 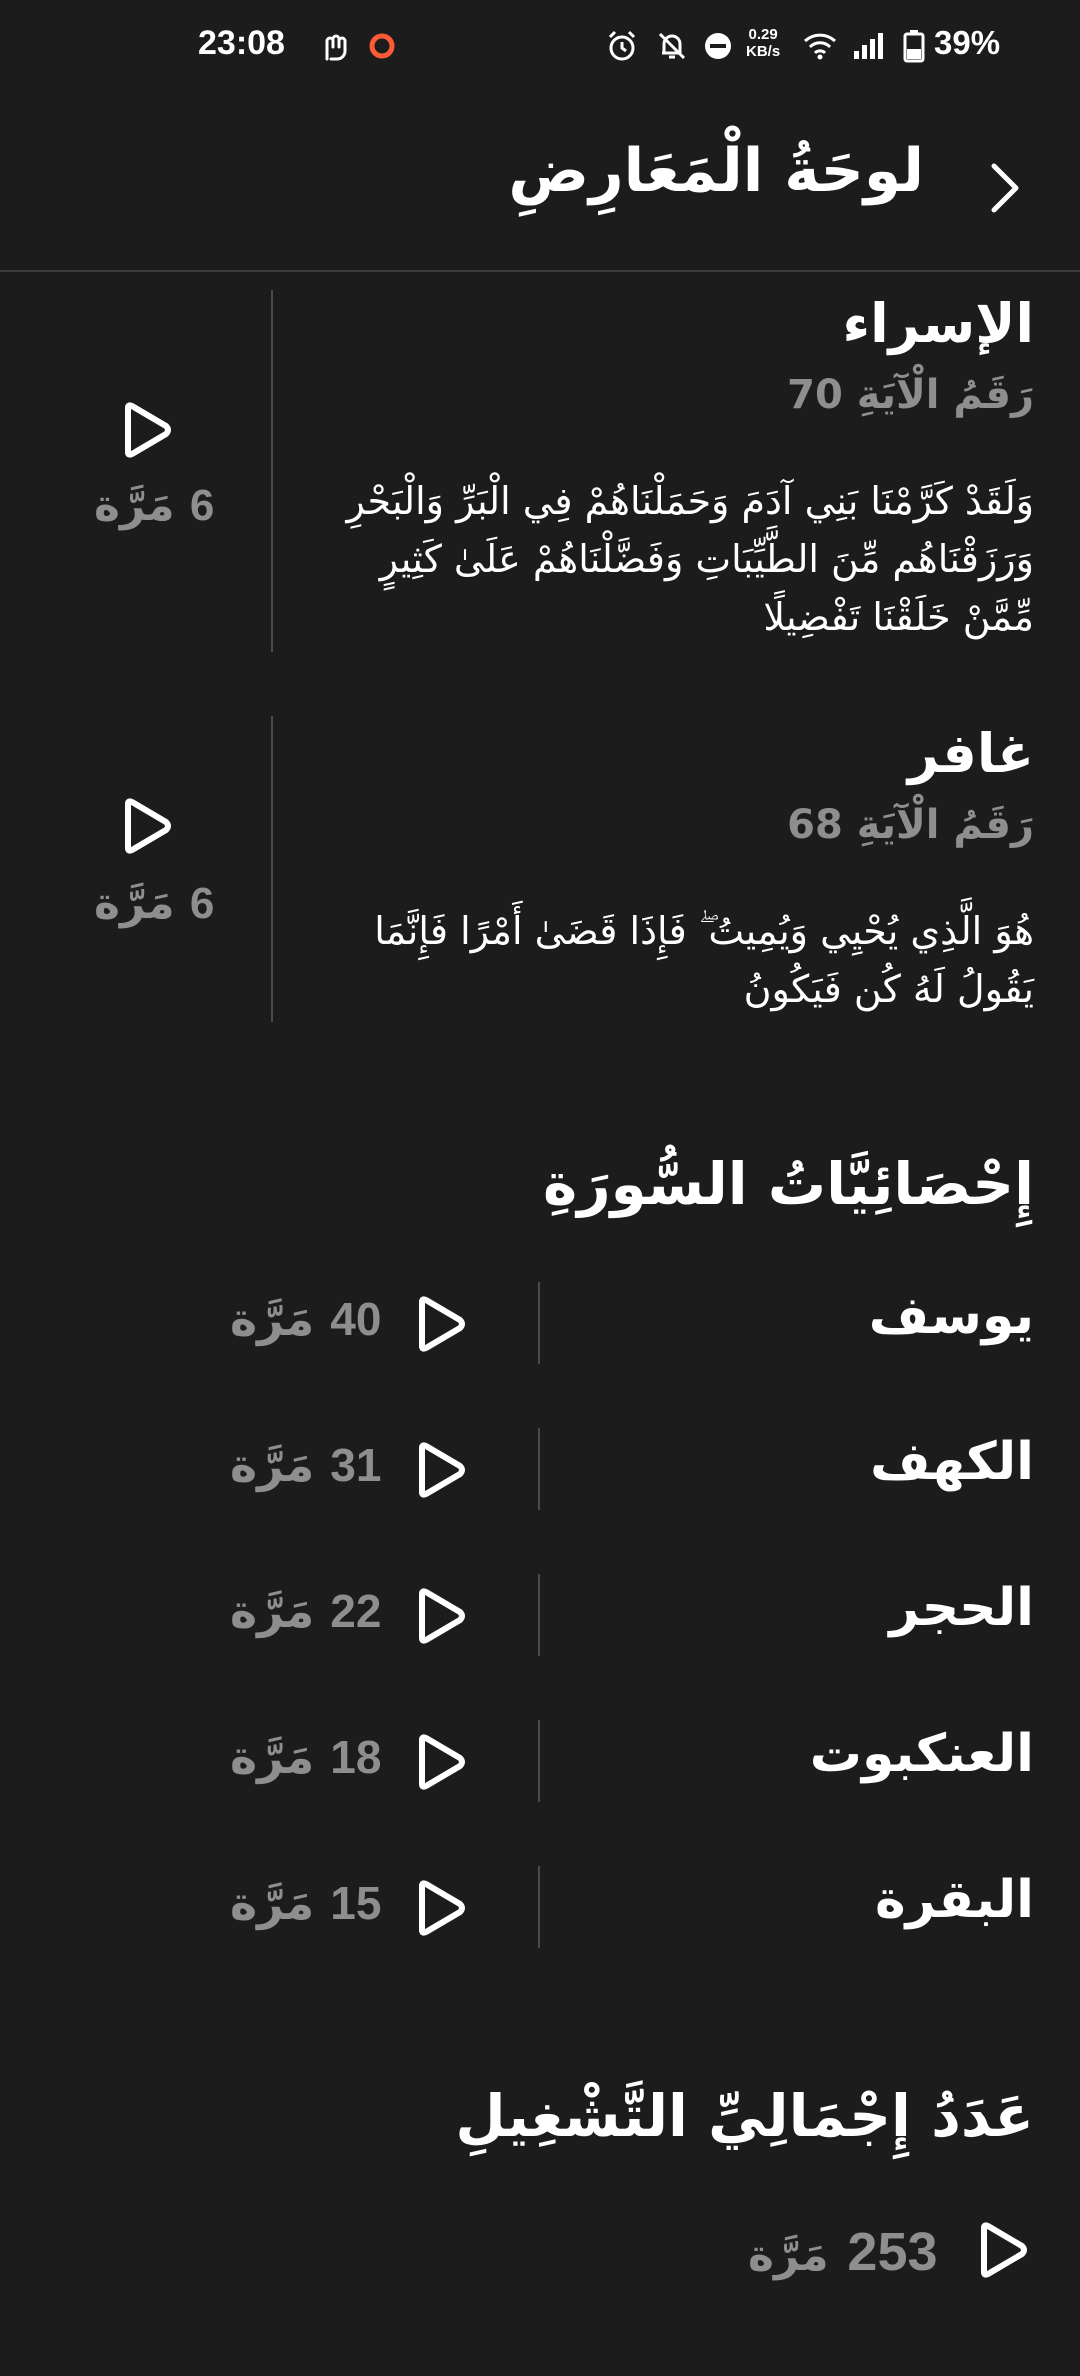 I want to click on surah-stat-count: 31 مَرَّة, so click(x=305, y=1465).